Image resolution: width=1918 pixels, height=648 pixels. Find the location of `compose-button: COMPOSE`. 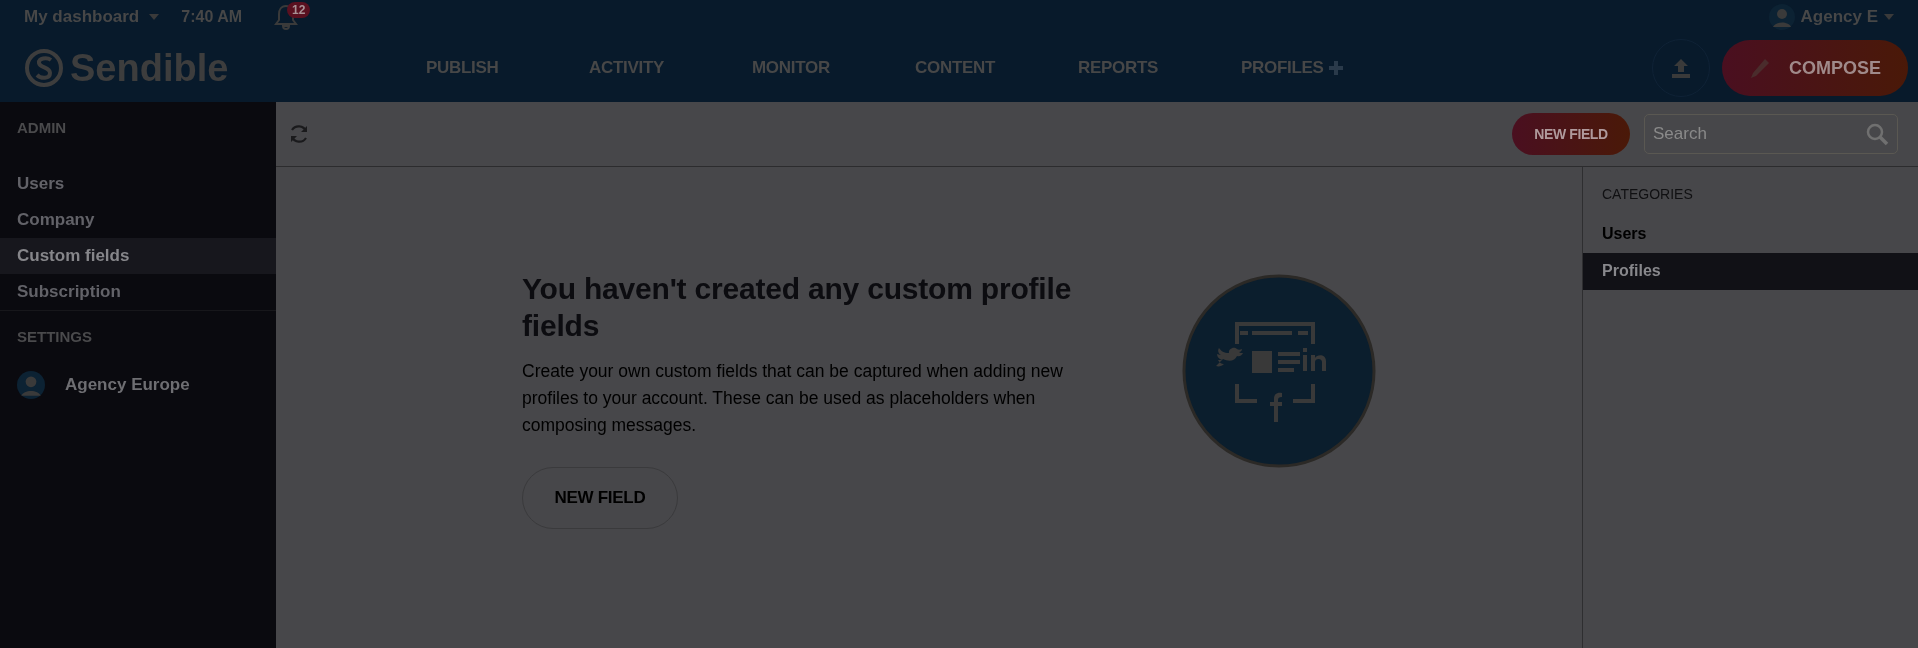

compose-button: COMPOSE is located at coordinates (1815, 68).